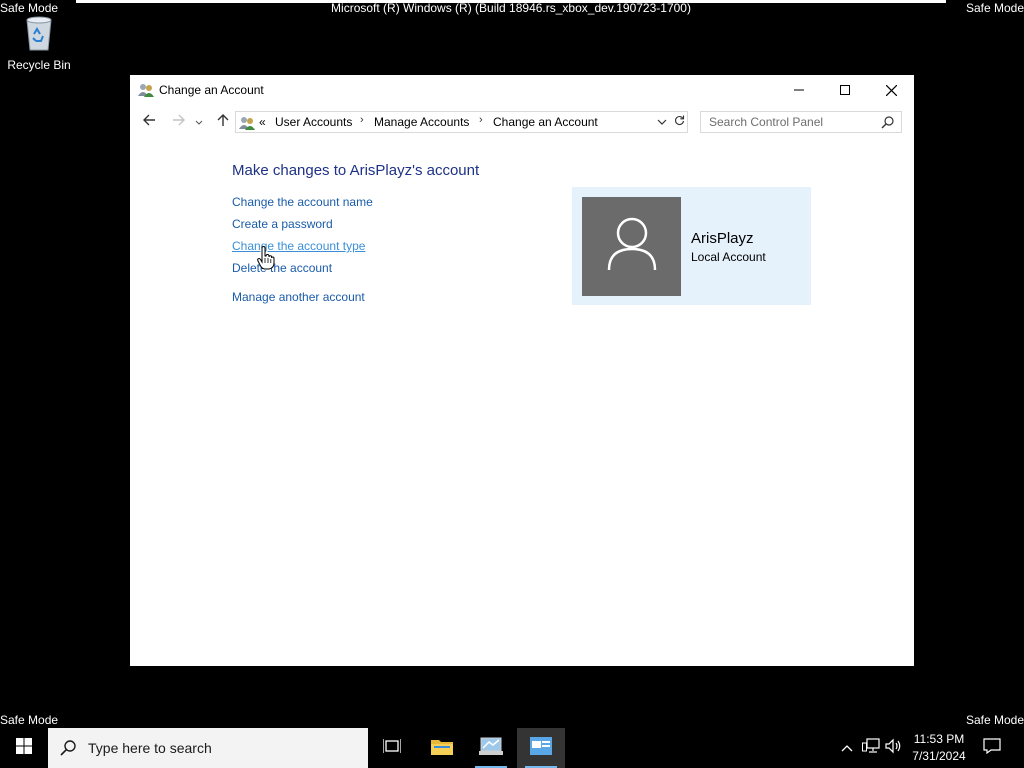  What do you see at coordinates (356, 170) in the screenshot?
I see `page-title: Make changes to ArisPlayz's account` at bounding box center [356, 170].